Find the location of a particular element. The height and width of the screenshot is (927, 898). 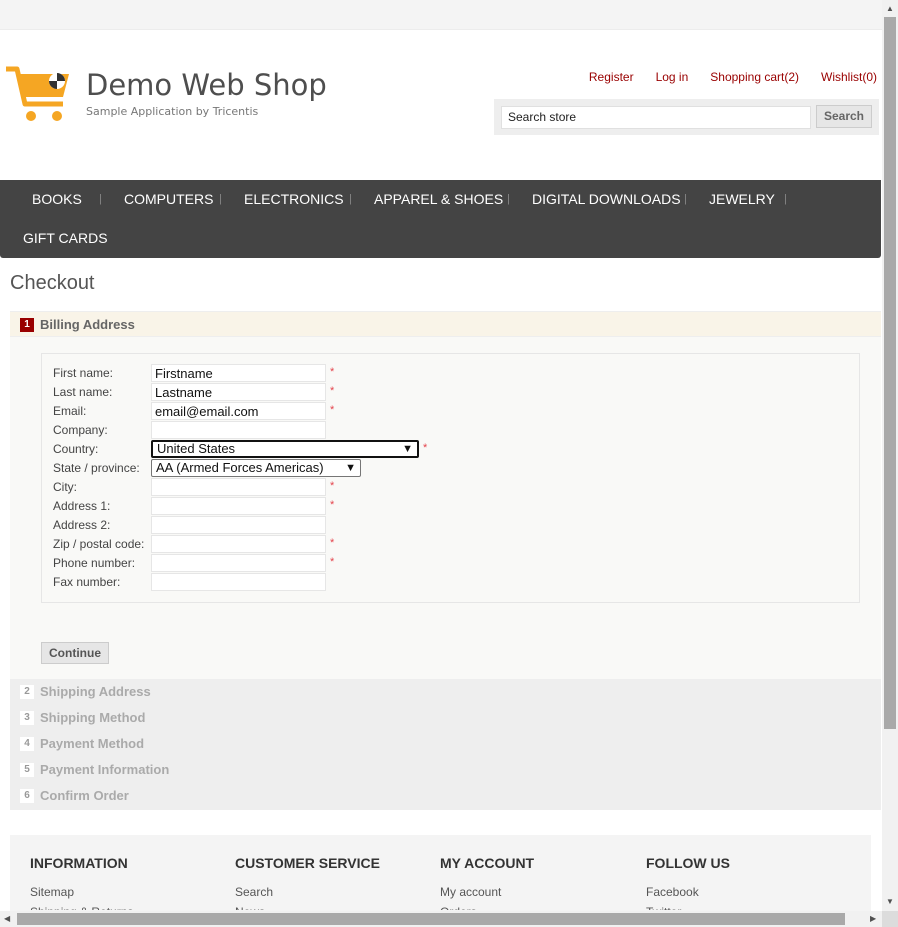

scroll-down-arrow-icon: ▼ is located at coordinates (890, 901).